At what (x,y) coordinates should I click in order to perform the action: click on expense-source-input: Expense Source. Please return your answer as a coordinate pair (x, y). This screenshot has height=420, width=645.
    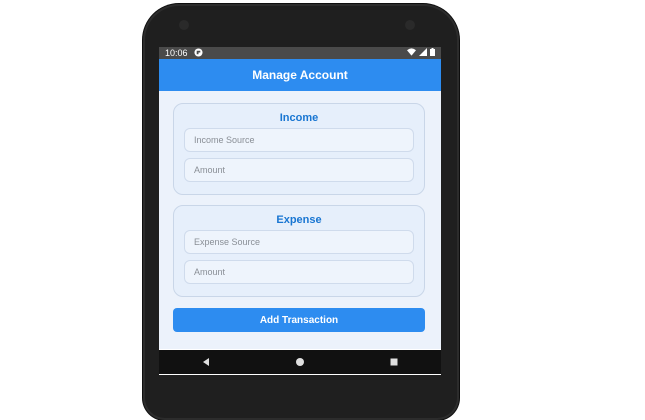
    Looking at the image, I should click on (299, 242).